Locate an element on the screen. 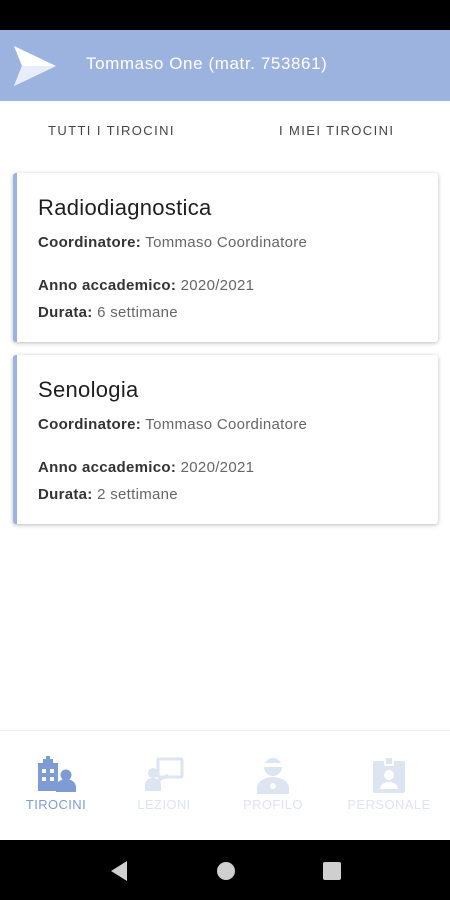 The image size is (450, 900). nav-item-tirocini: TIROCINI is located at coordinates (56, 786).